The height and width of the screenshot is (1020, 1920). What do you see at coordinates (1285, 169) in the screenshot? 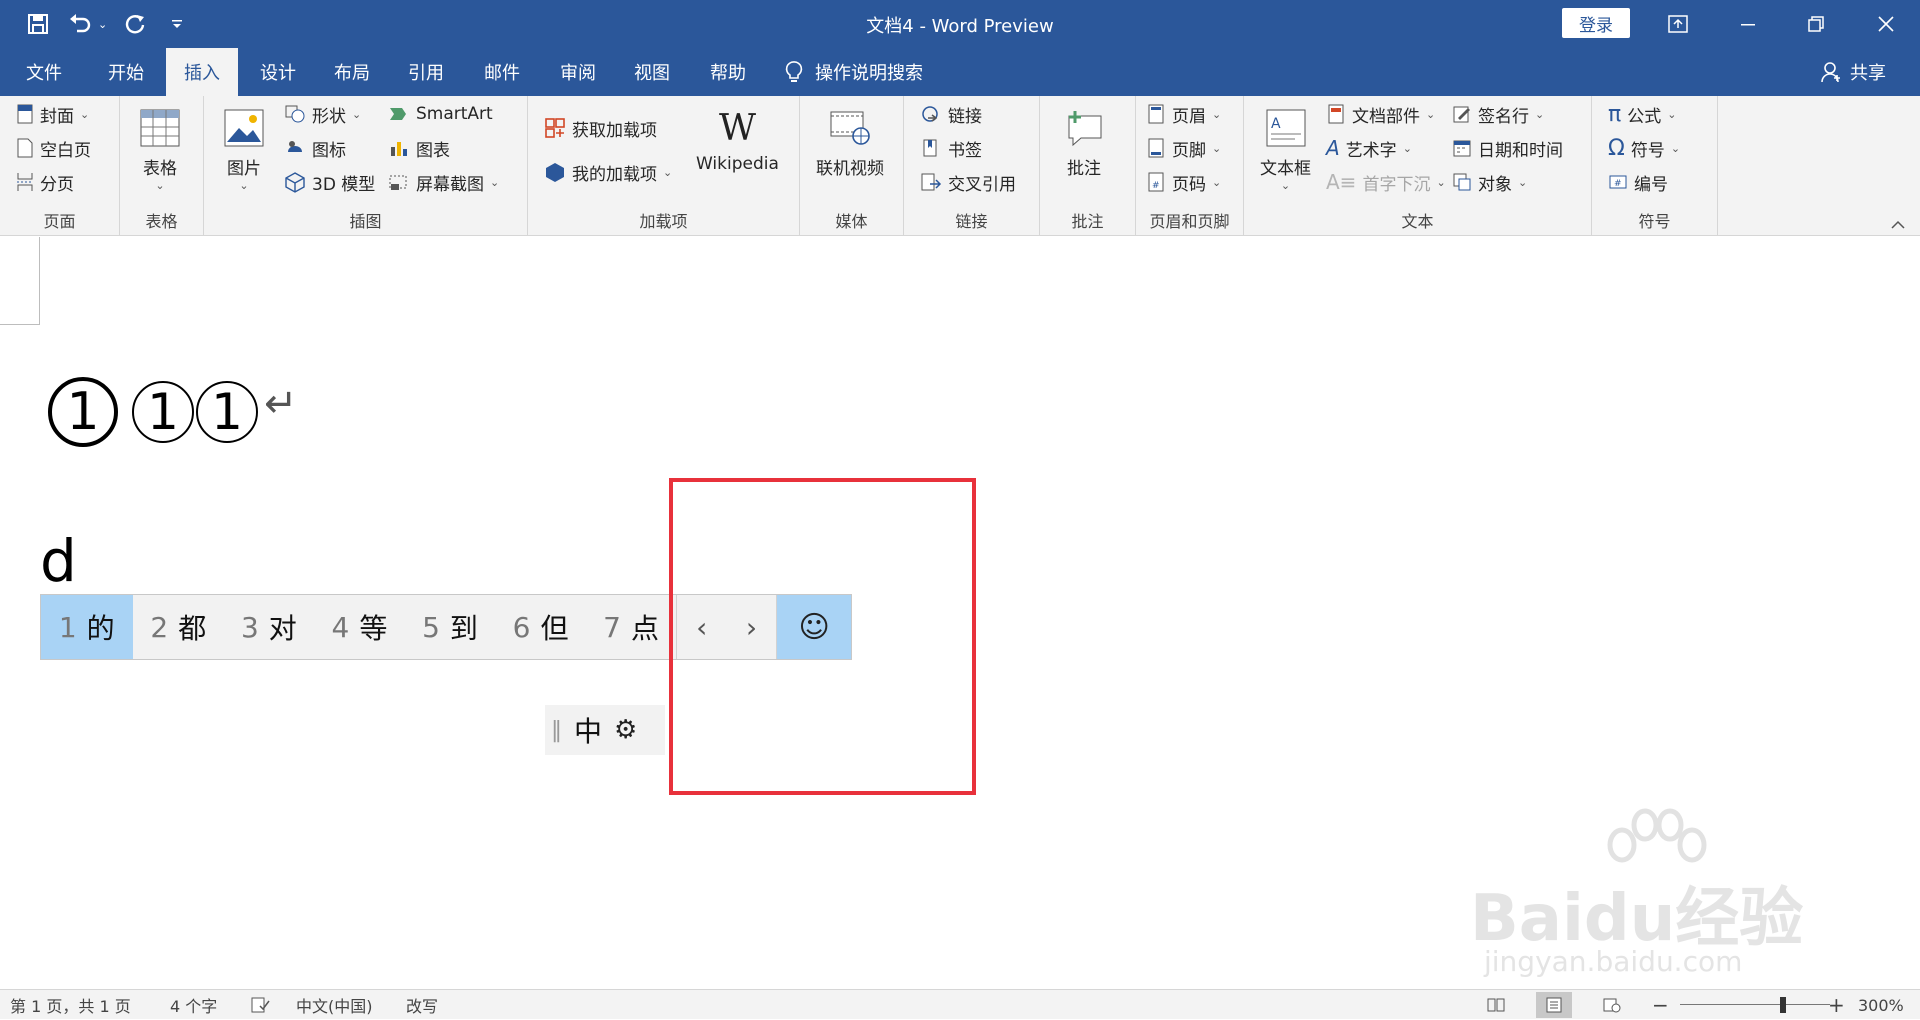
I see `text-box-label: 文本框` at bounding box center [1285, 169].